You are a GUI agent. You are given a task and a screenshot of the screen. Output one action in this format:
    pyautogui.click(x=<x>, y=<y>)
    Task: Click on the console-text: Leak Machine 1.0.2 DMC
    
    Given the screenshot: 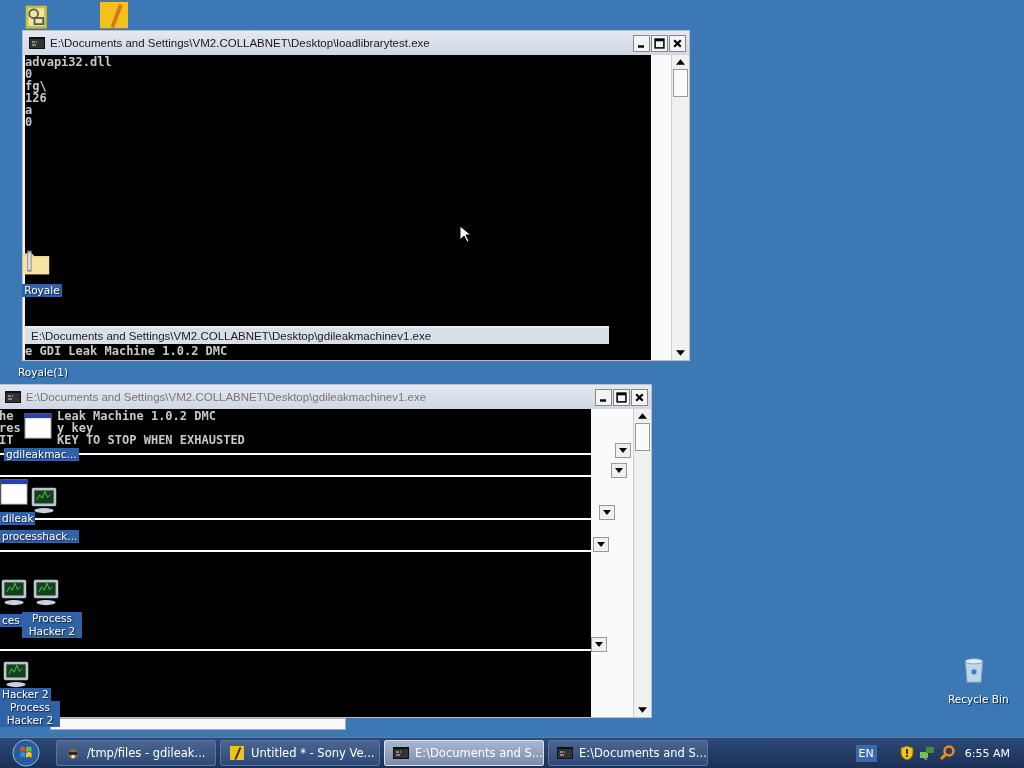 What is the action you would take?
    pyautogui.click(x=136, y=416)
    